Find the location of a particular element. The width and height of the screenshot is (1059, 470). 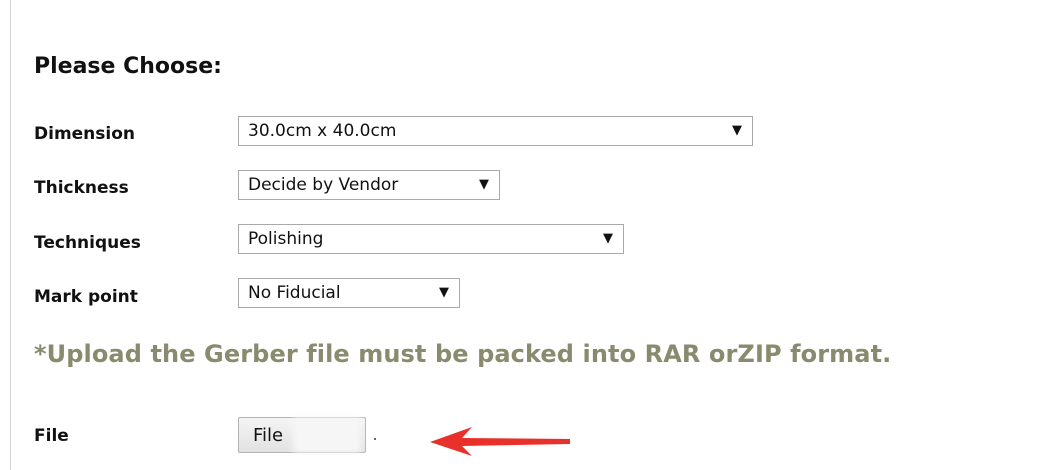

mark-point-select: No Fiducial ▼ is located at coordinates (349, 293).